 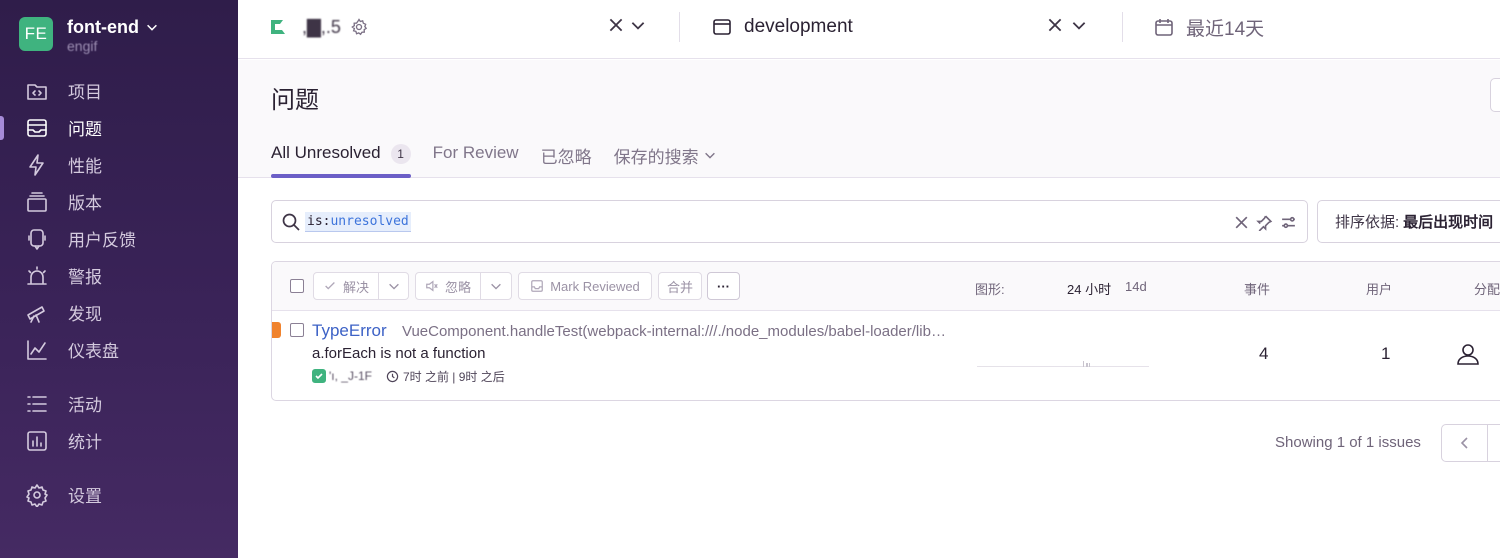 I want to click on search-input: is:unresolved, so click(x=789, y=221).